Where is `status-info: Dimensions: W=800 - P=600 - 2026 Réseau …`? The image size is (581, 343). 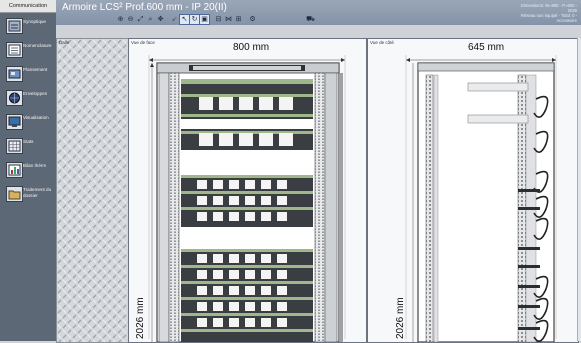 status-info: Dimensions: W=800 - P=600 - 2026 Réseau … is located at coordinates (546, 13).